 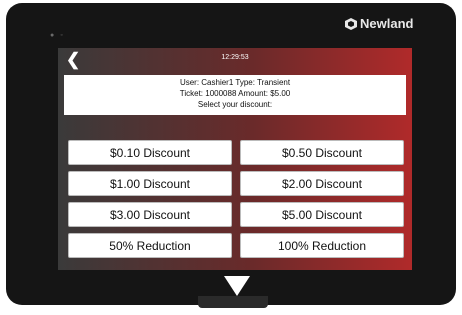 I want to click on user-type-line: User: Cashier1 Type: Transient, so click(x=235, y=82).